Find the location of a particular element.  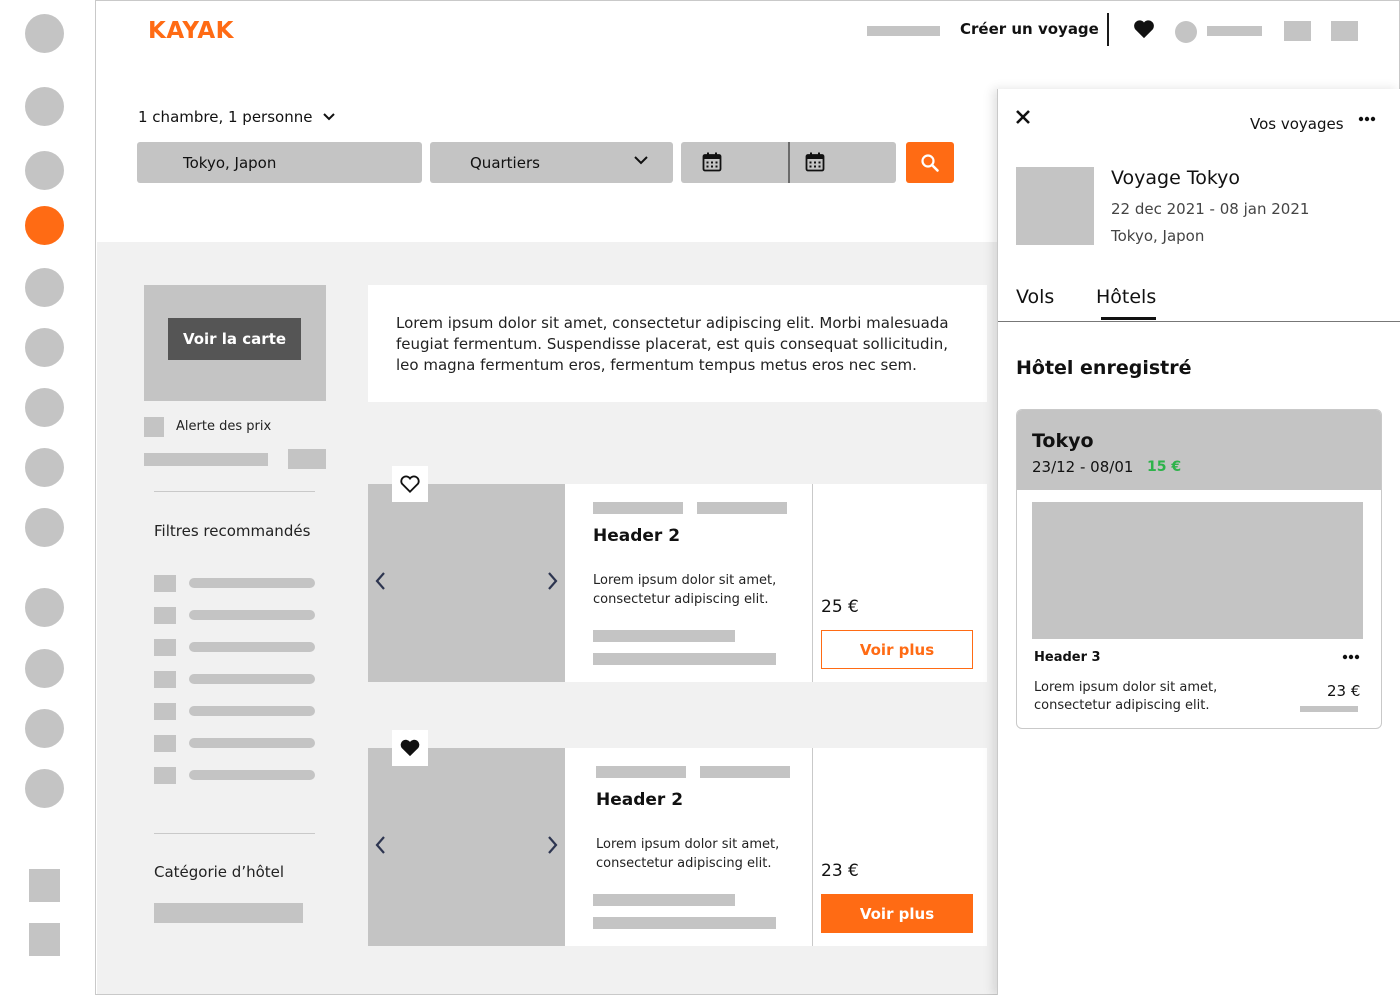

destination-field: Tokyo, Japon is located at coordinates (279, 162).